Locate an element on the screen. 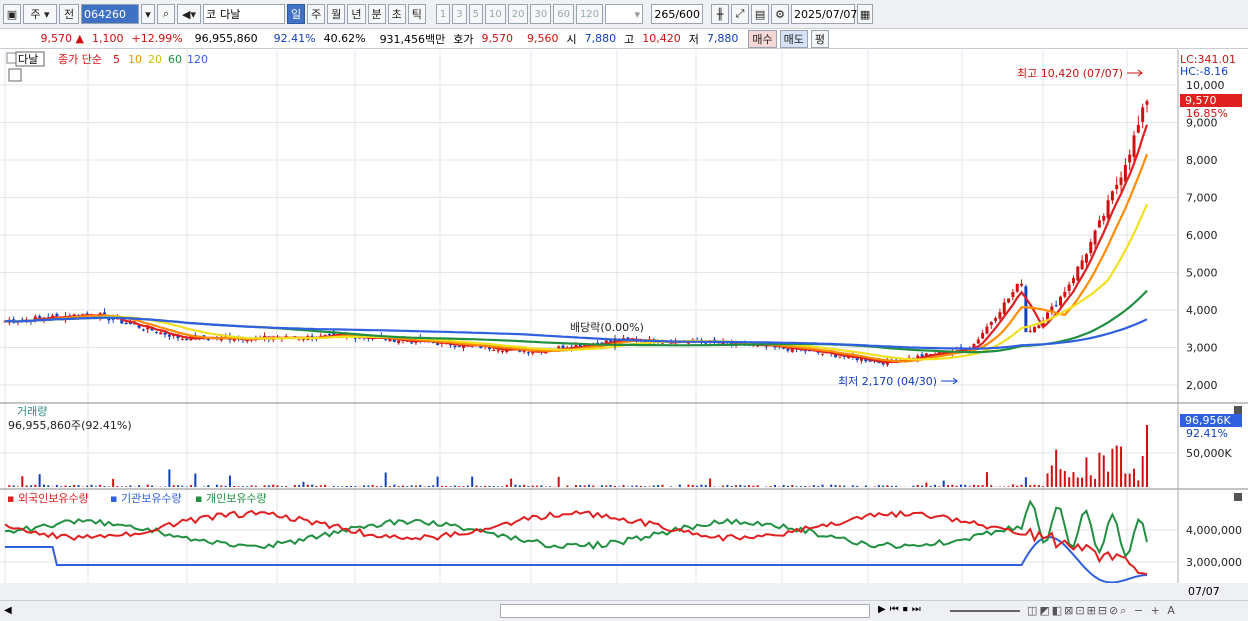  zoom-slider is located at coordinates (985, 611).